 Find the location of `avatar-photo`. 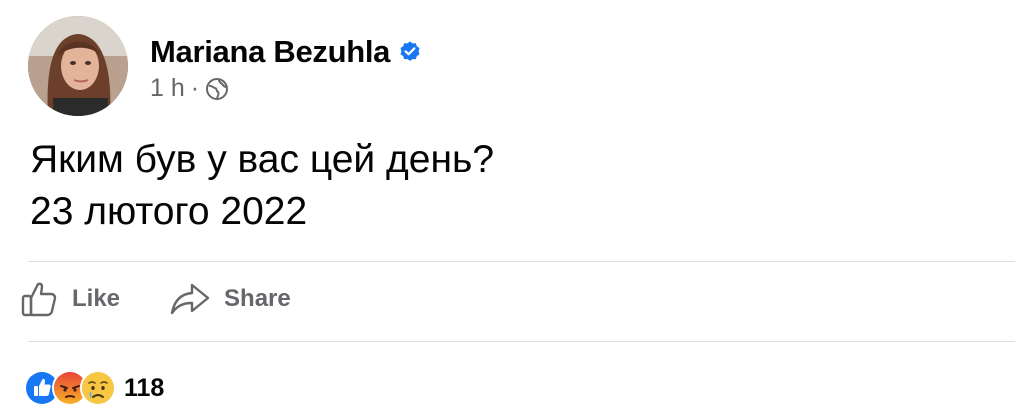

avatar-photo is located at coordinates (78, 66).